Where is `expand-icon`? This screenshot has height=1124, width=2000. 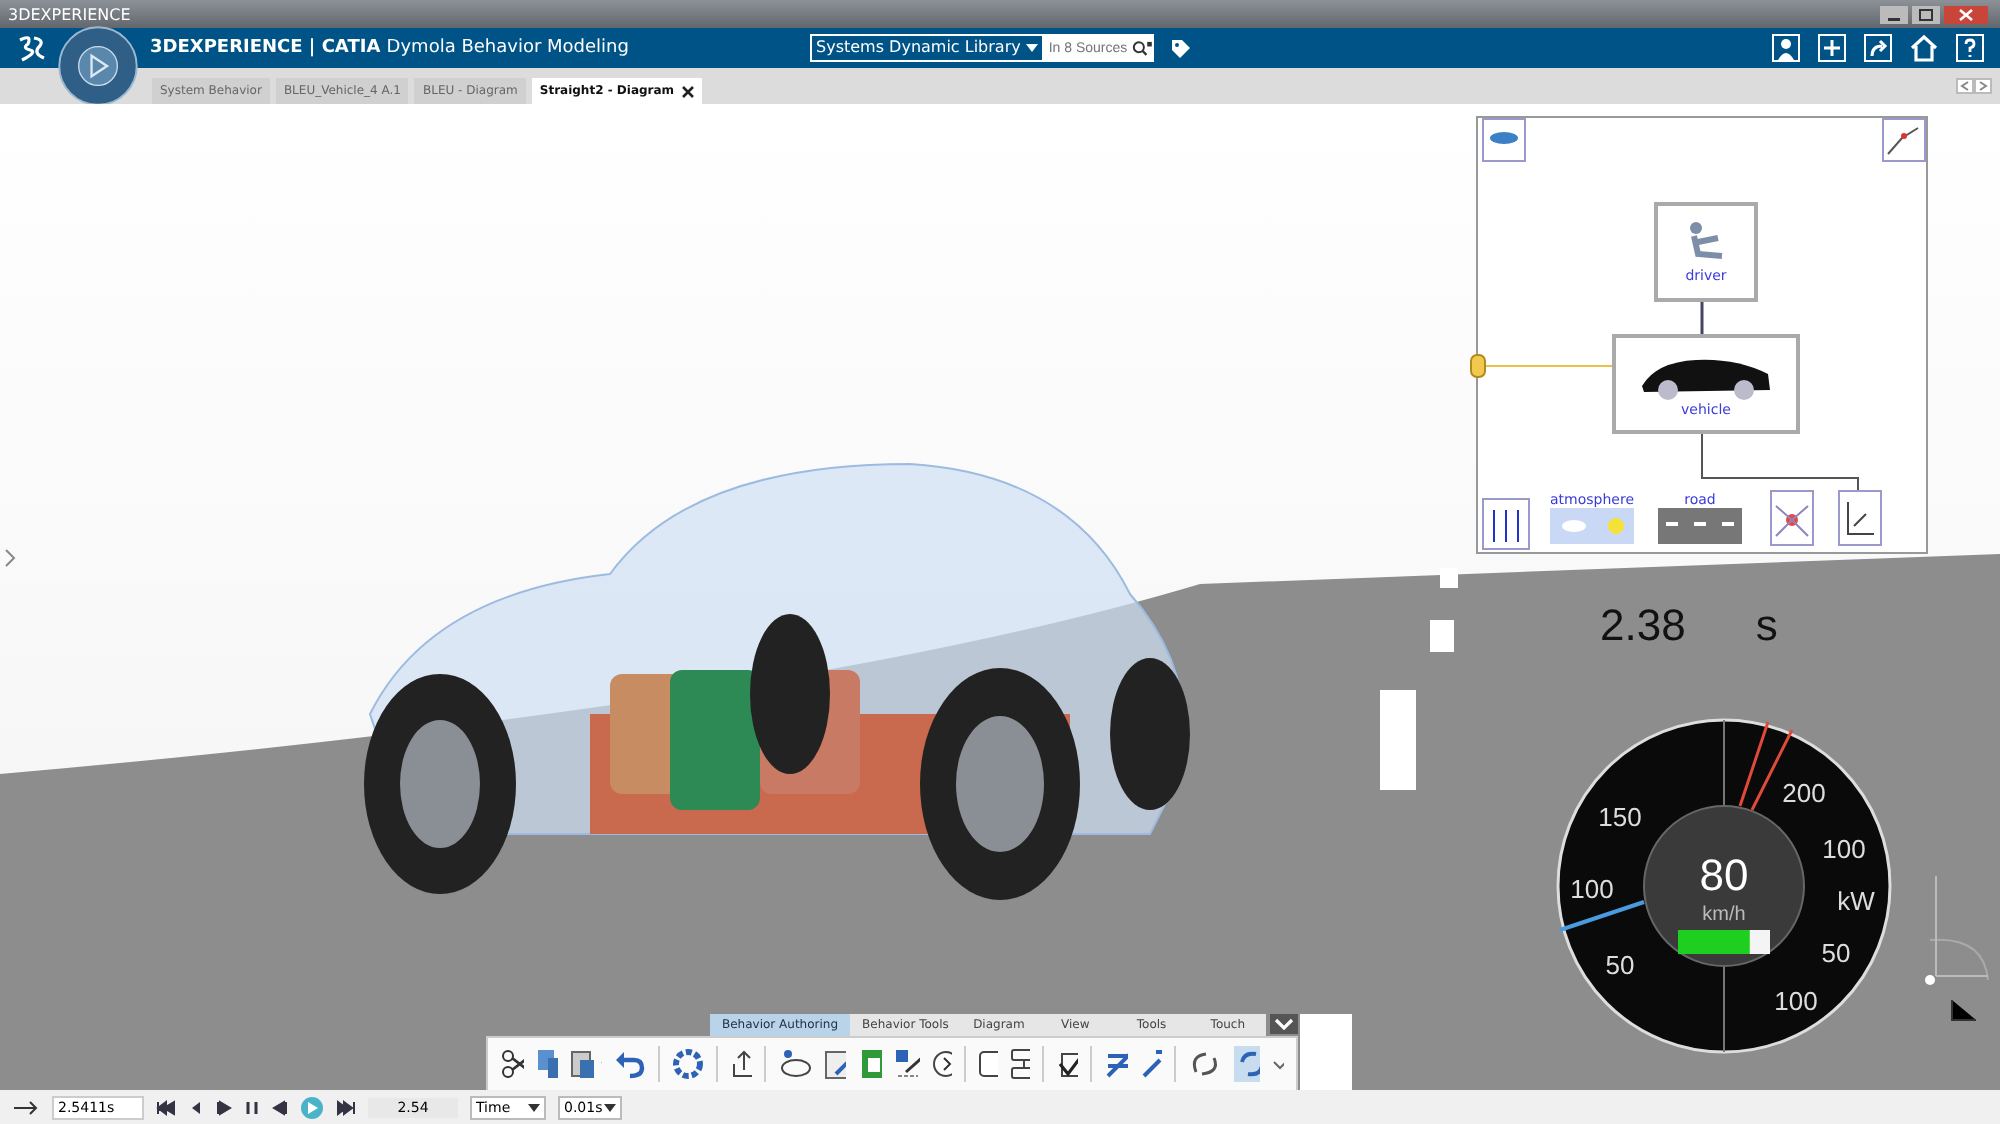
expand-icon is located at coordinates (1284, 1024).